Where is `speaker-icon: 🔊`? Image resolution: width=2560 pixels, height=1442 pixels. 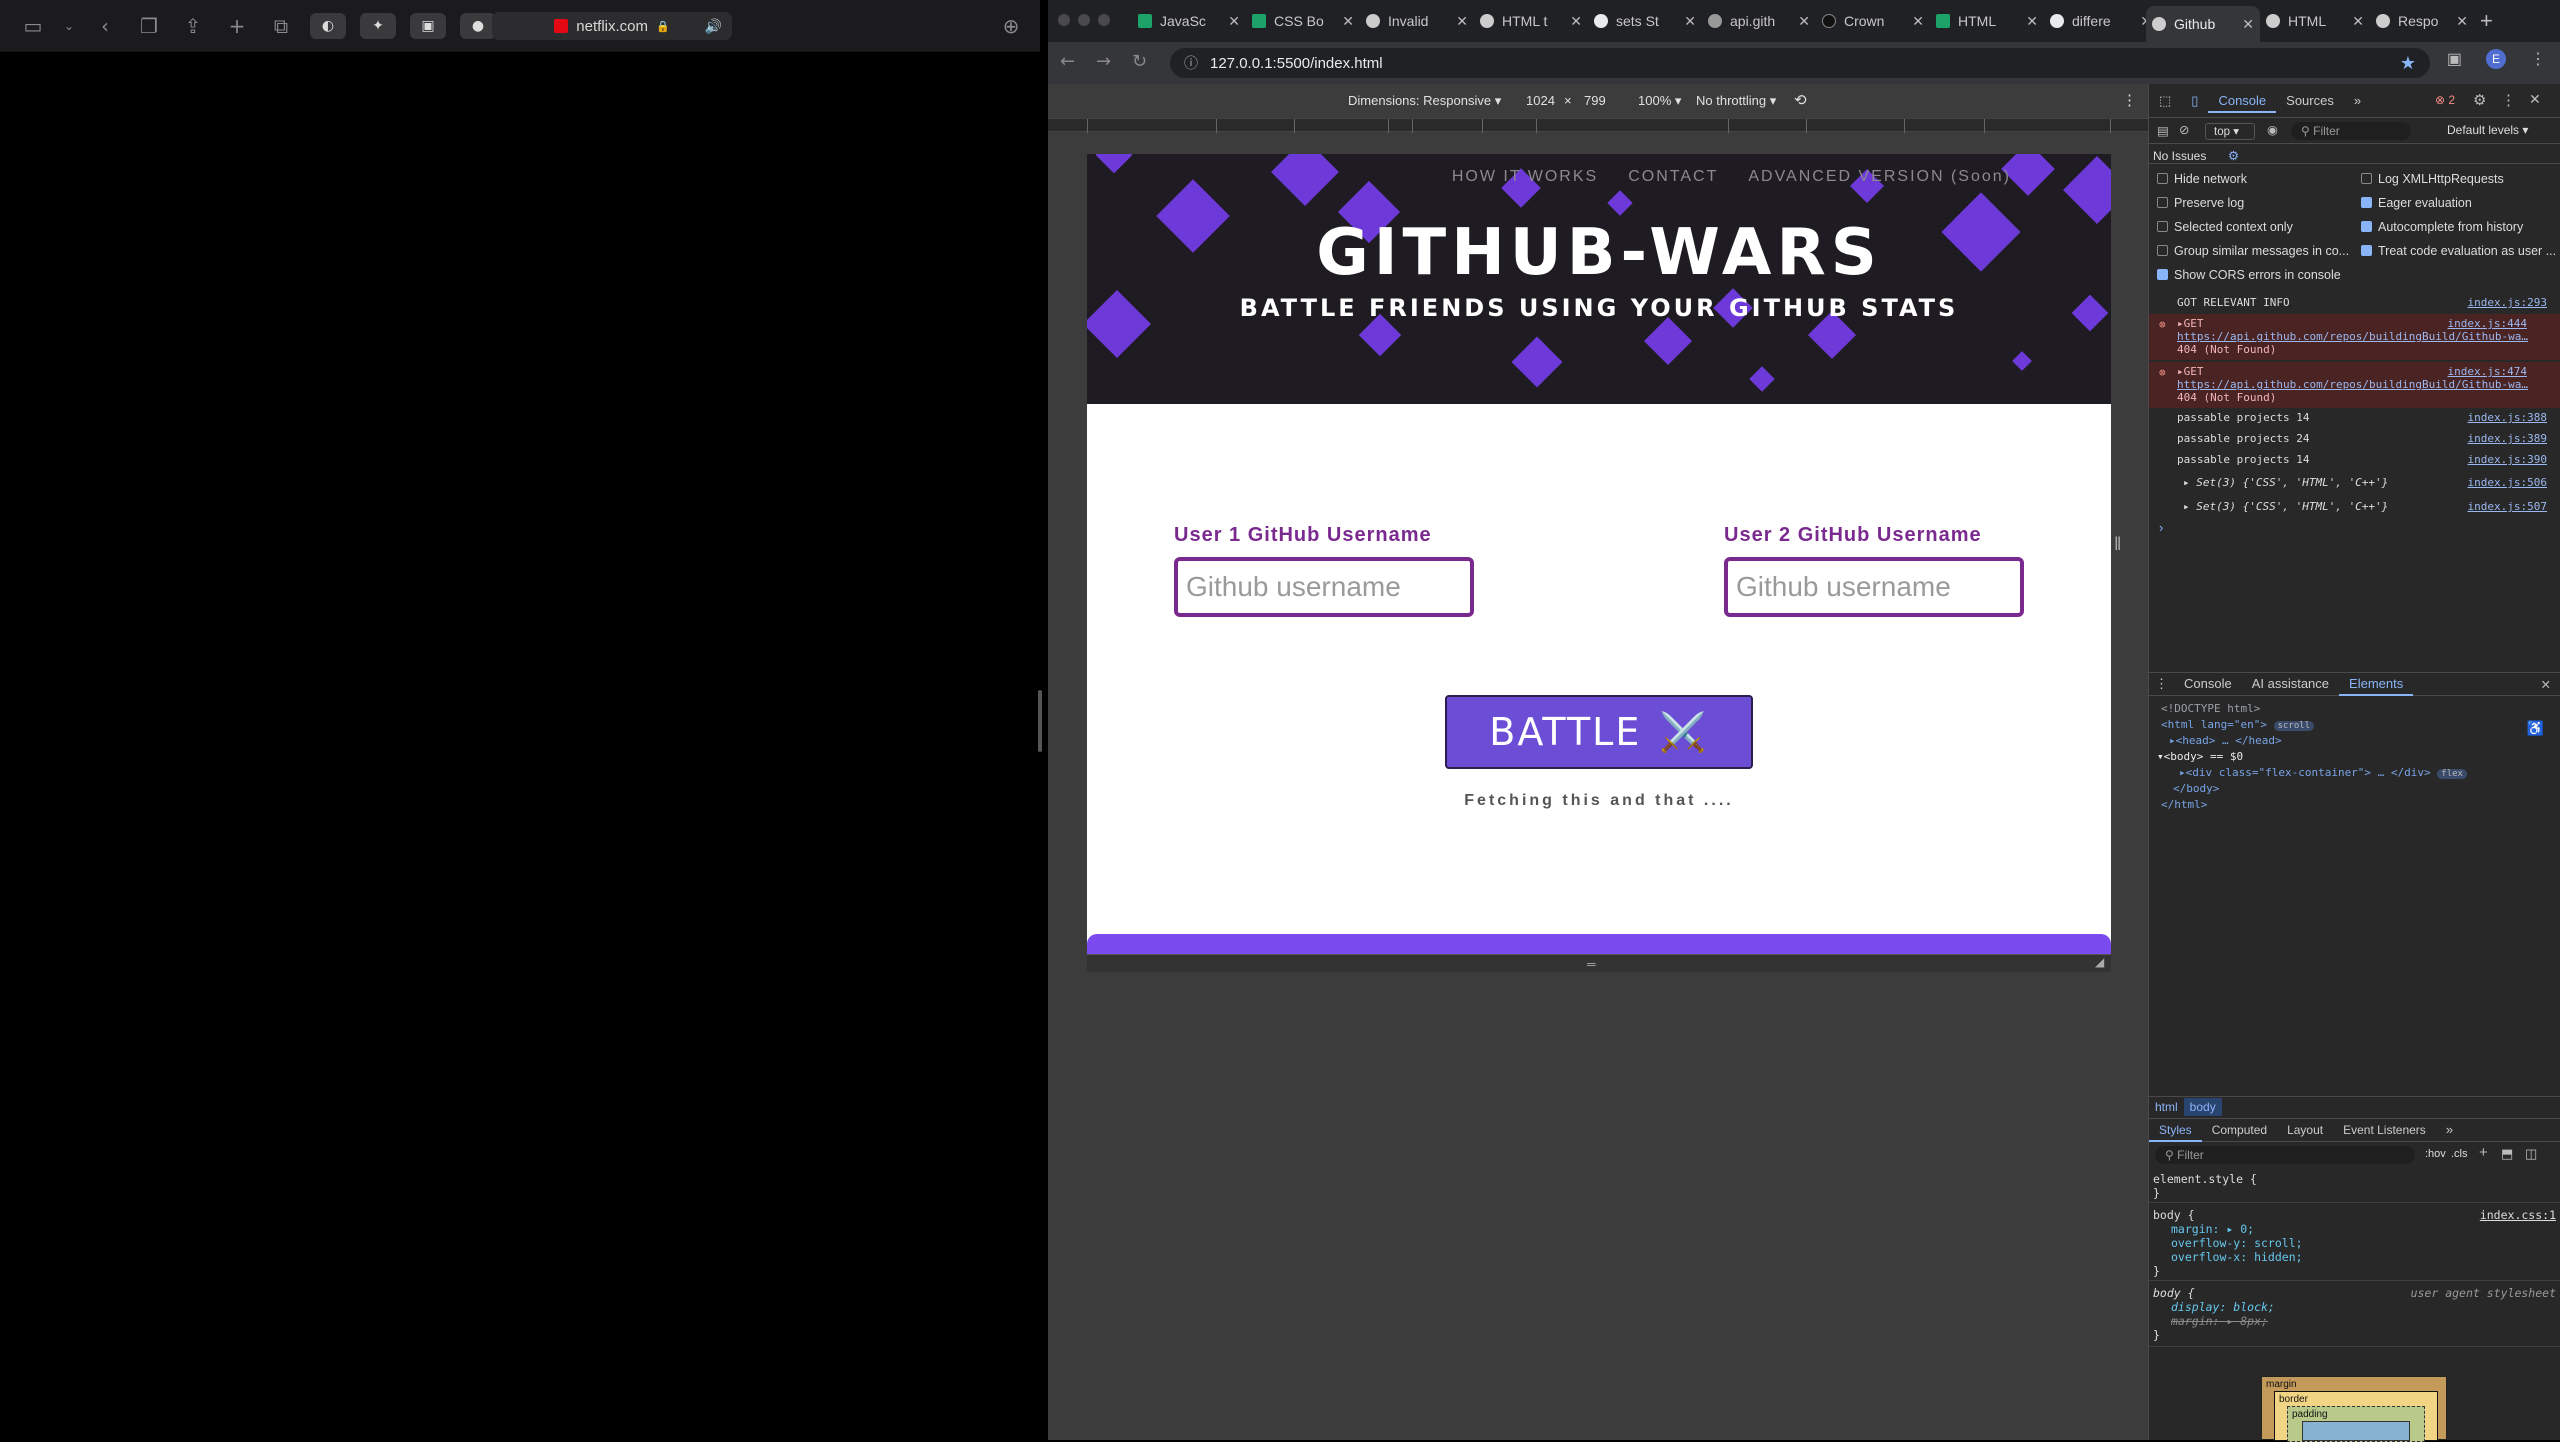 speaker-icon: 🔊 is located at coordinates (713, 26).